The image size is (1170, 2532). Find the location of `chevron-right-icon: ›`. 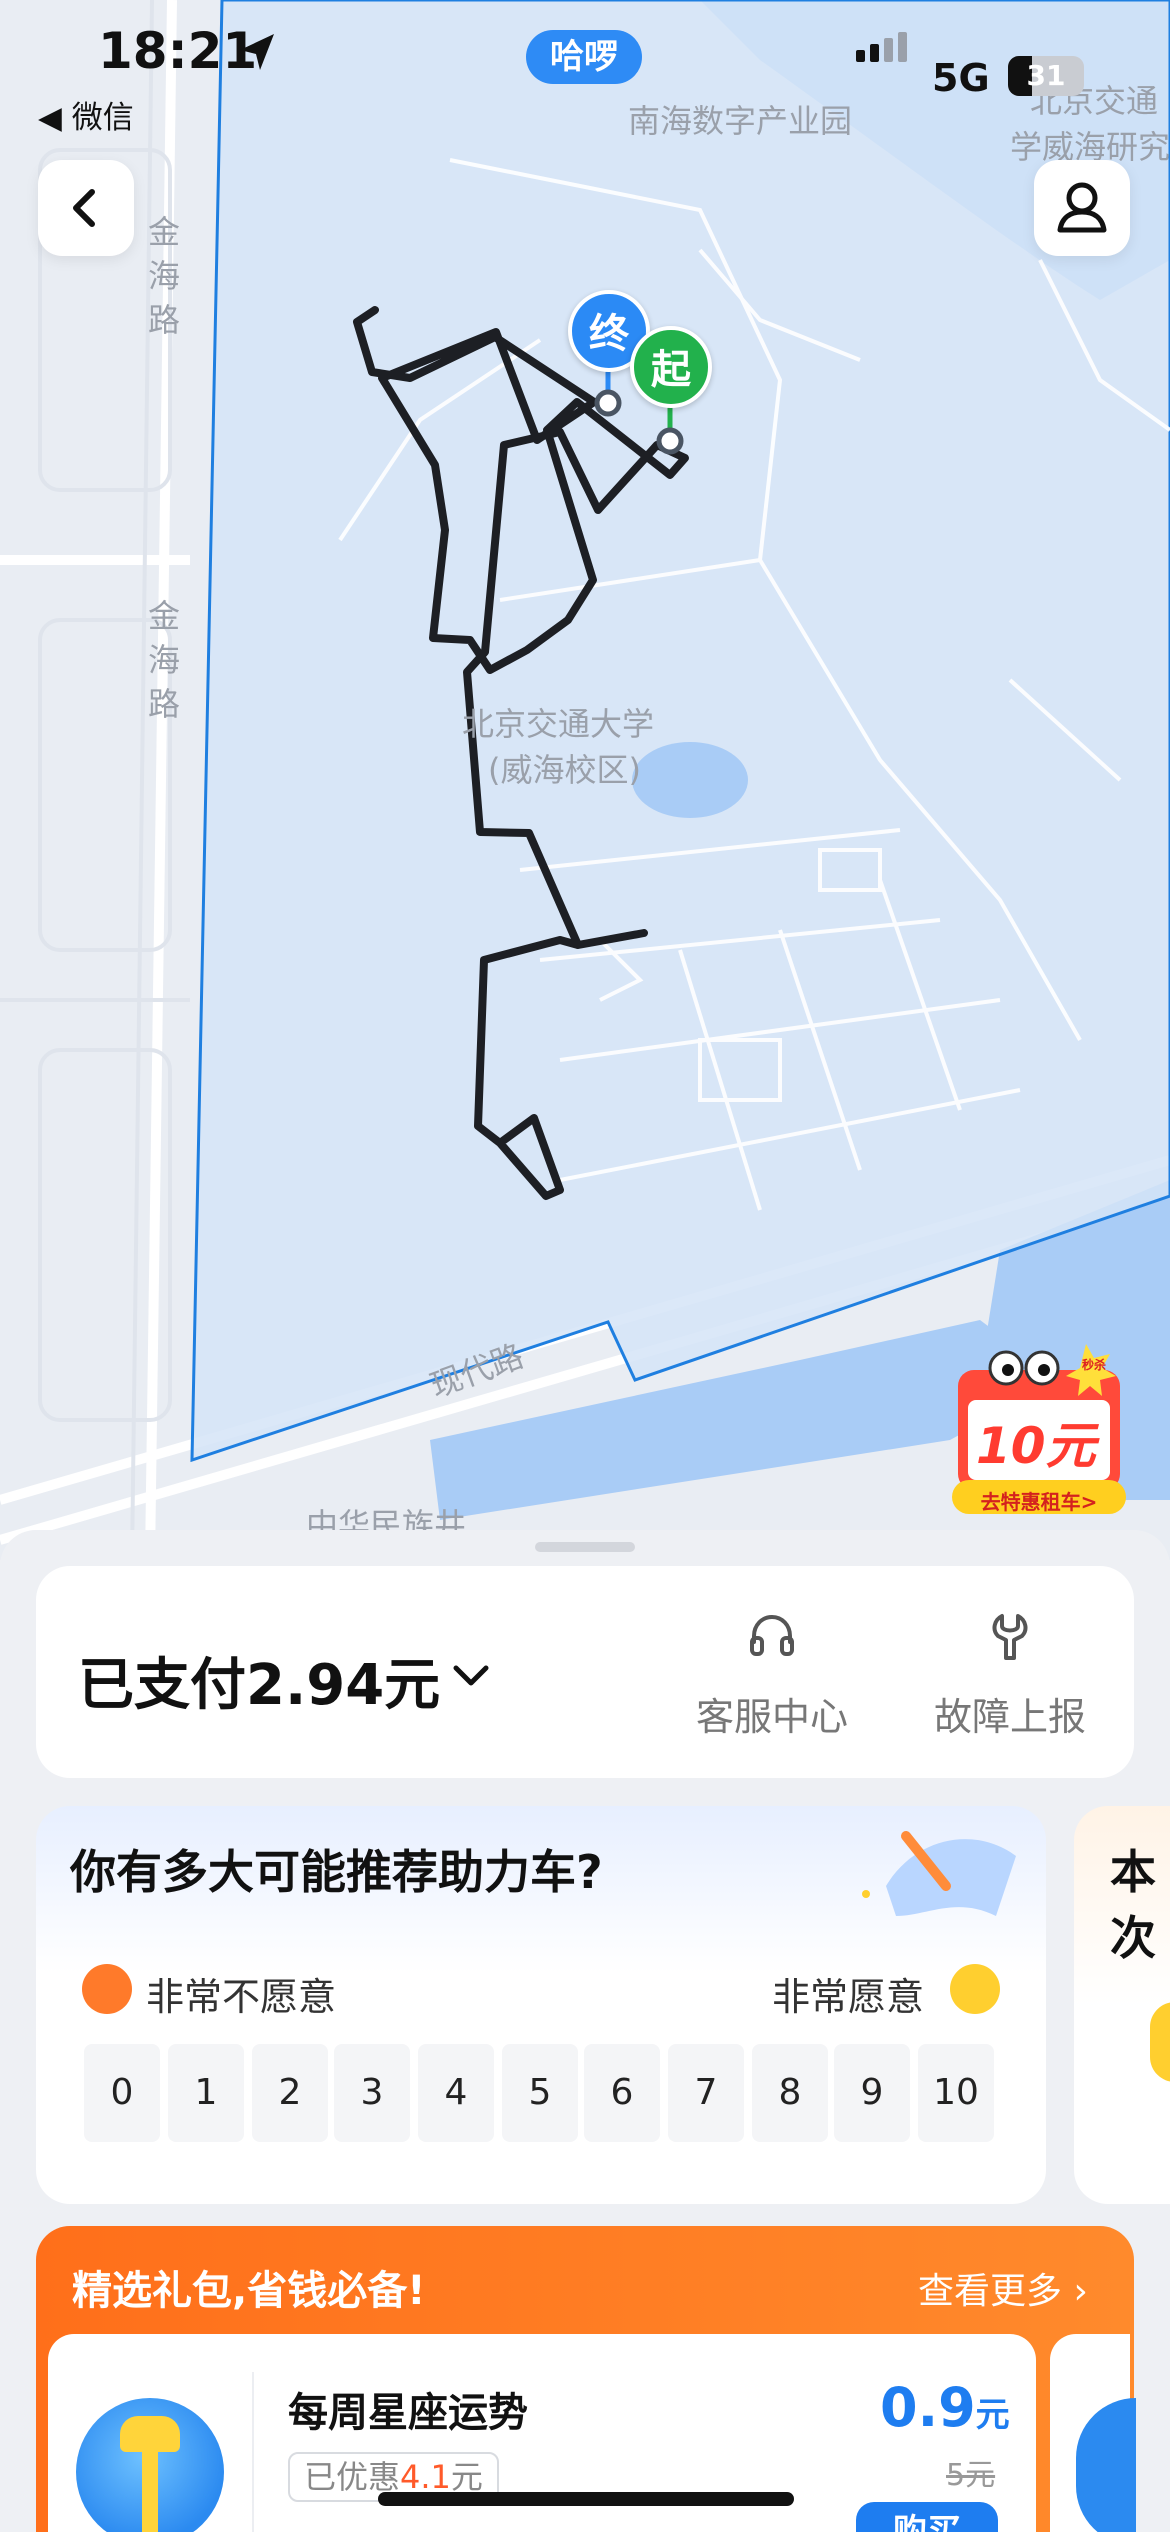

chevron-right-icon: › is located at coordinates (1075, 2291).